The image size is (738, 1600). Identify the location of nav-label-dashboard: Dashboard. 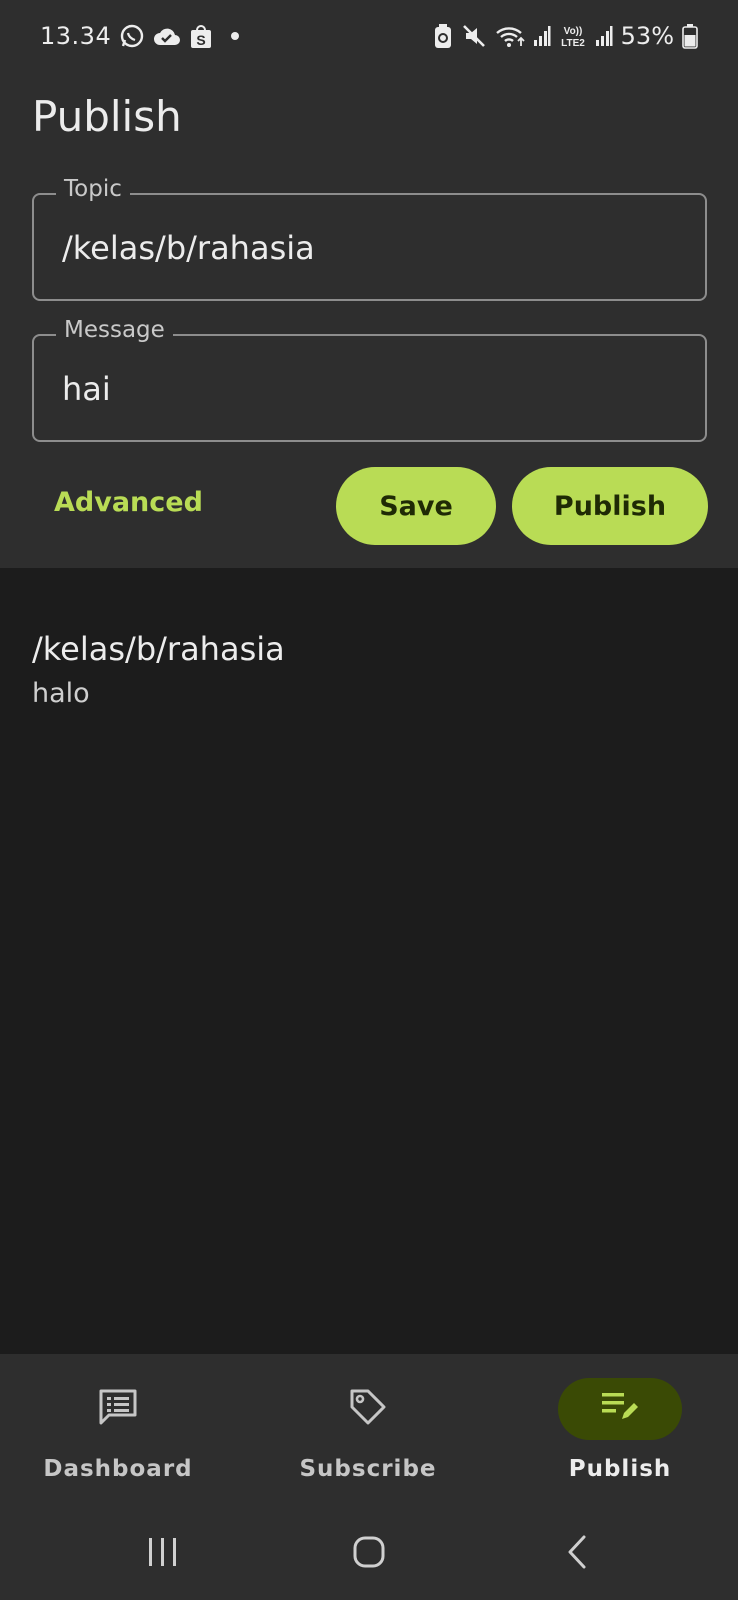
(118, 1469).